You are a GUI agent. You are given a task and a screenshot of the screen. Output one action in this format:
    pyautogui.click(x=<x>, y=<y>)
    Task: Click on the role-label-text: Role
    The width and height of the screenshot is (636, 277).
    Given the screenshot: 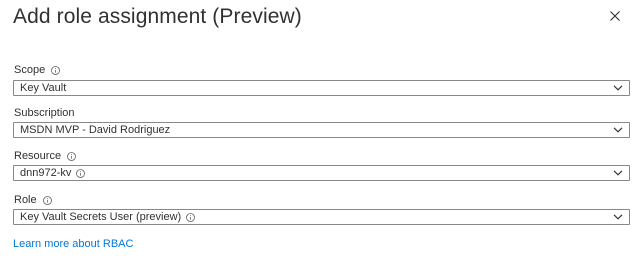 What is the action you would take?
    pyautogui.click(x=25, y=200)
    